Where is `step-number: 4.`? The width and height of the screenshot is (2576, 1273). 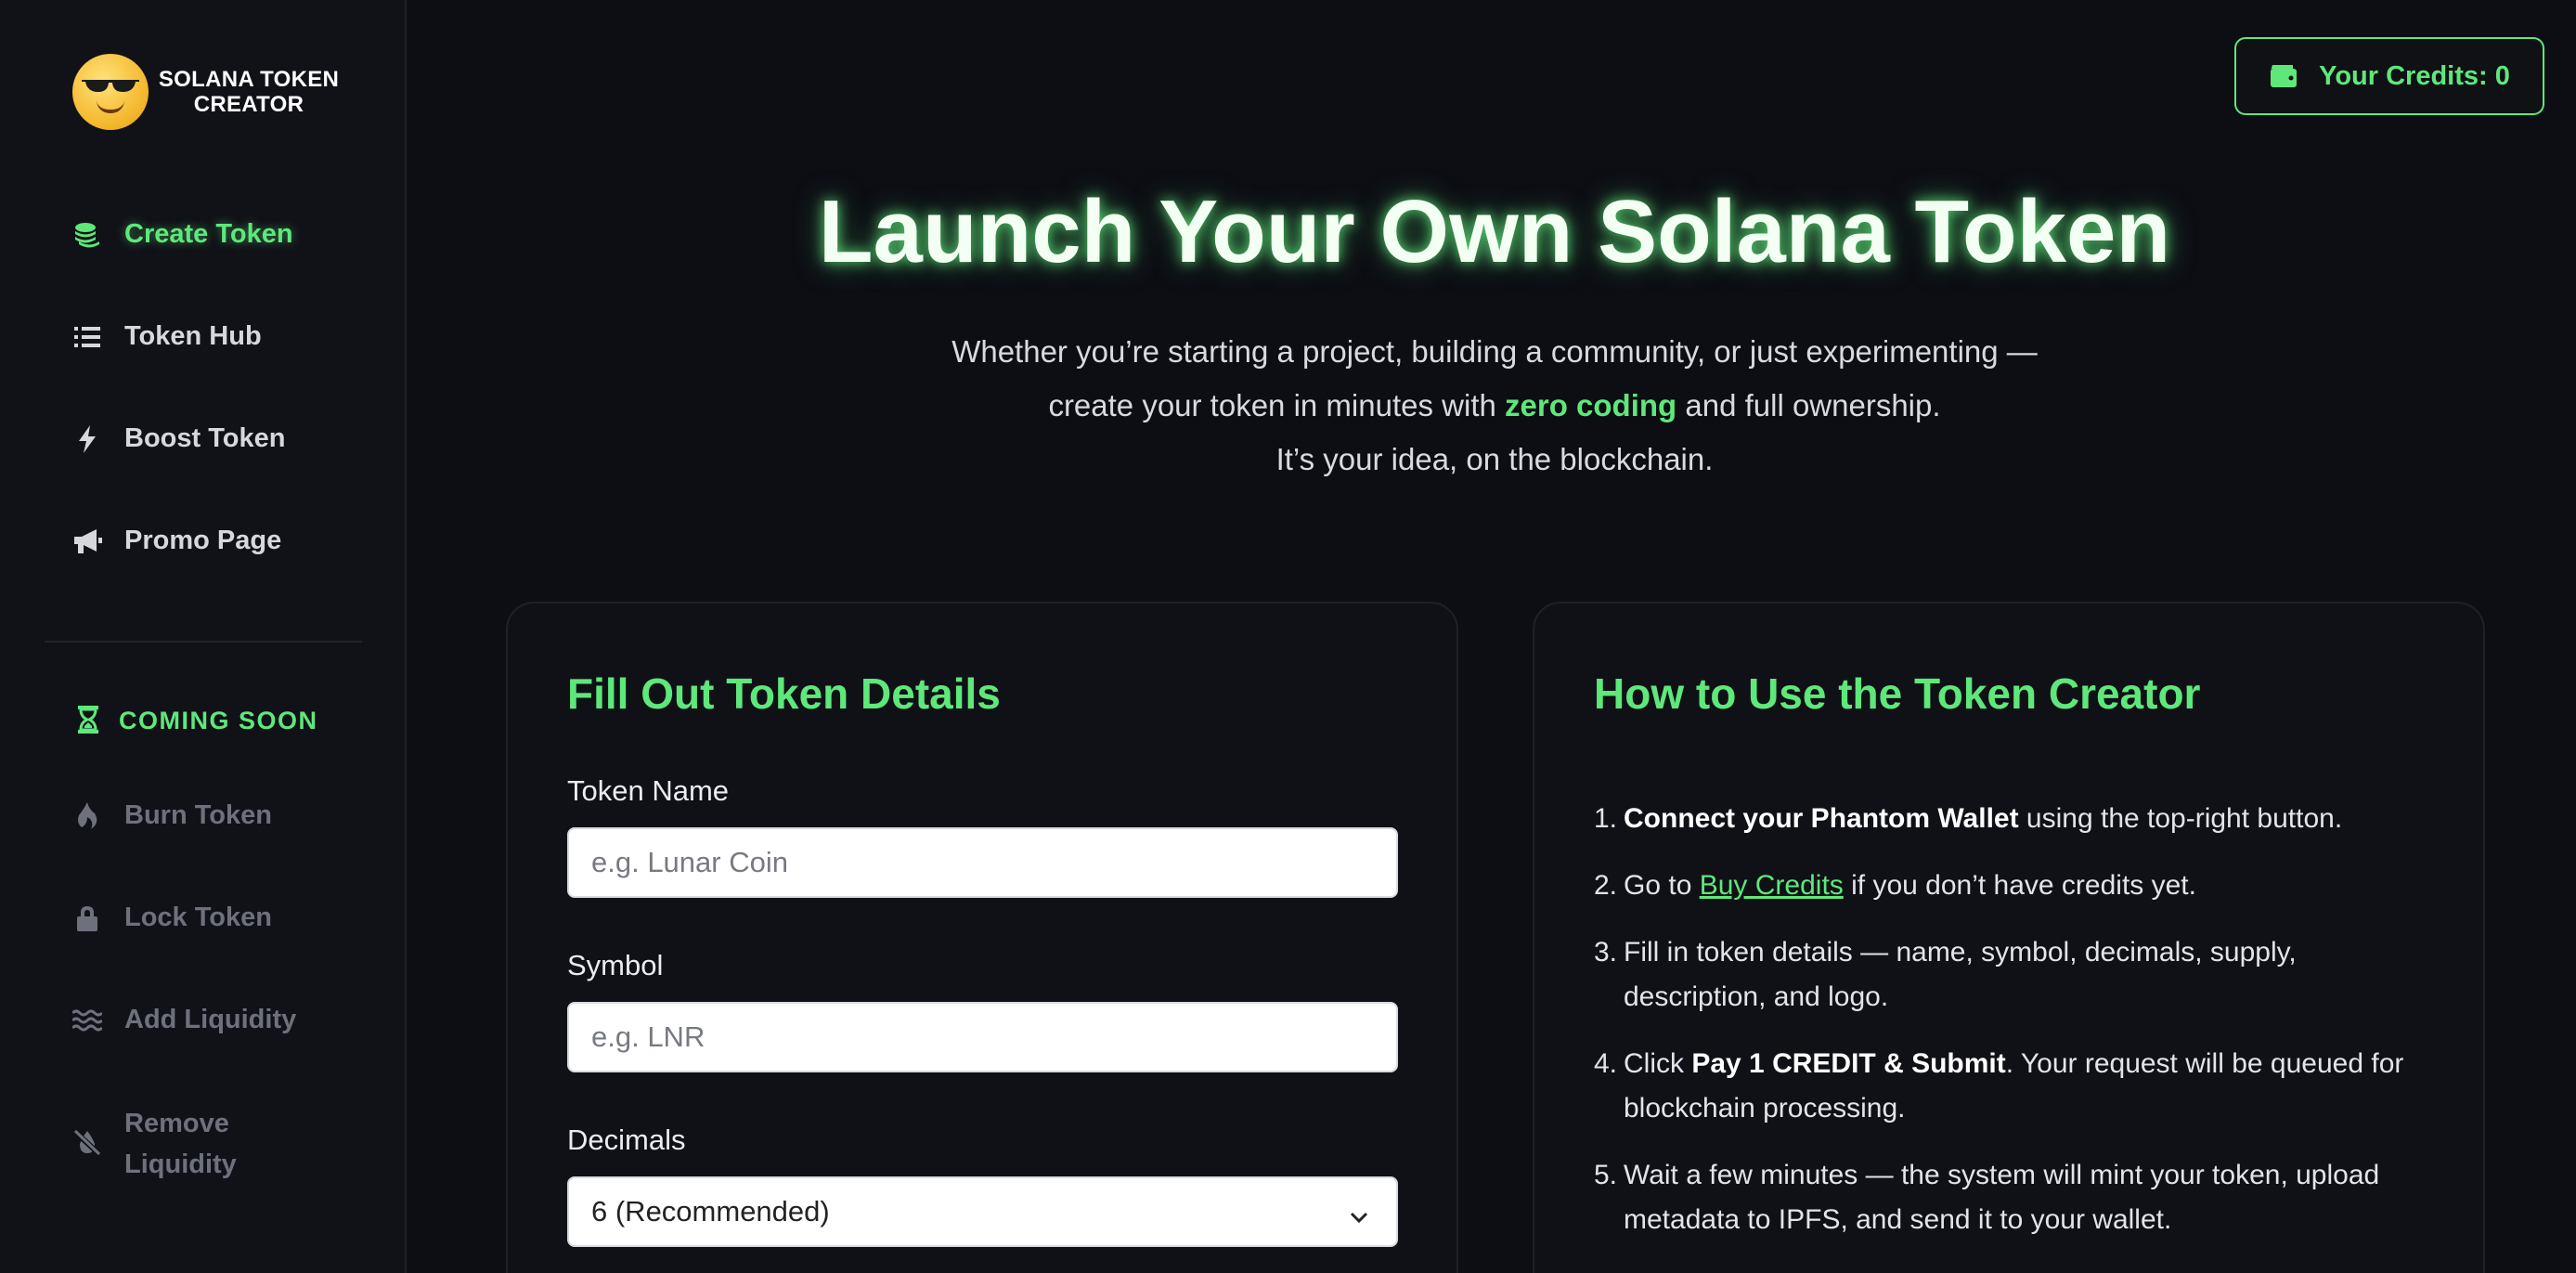 step-number: 4. is located at coordinates (1606, 1064).